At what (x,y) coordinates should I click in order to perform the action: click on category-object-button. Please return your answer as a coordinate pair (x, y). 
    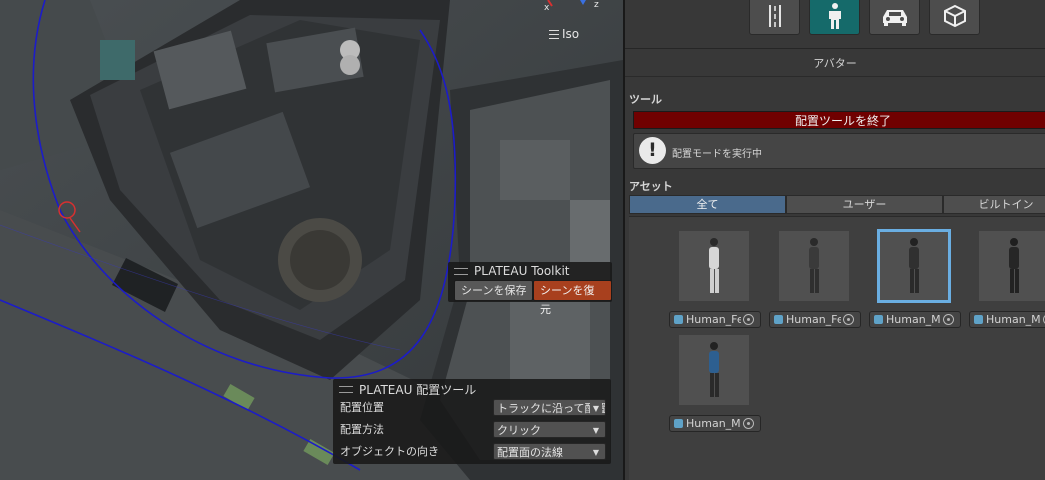
    Looking at the image, I should click on (954, 17).